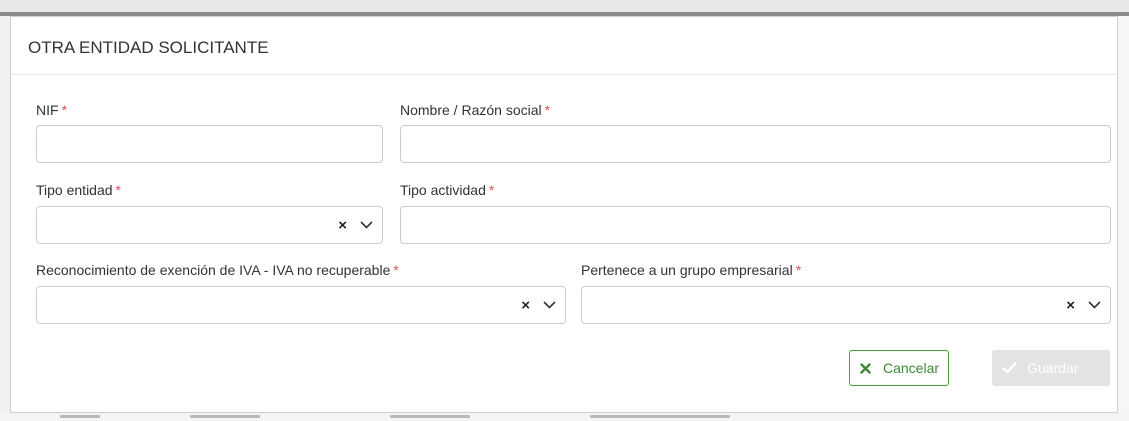  I want to click on nif-input, so click(209, 144).